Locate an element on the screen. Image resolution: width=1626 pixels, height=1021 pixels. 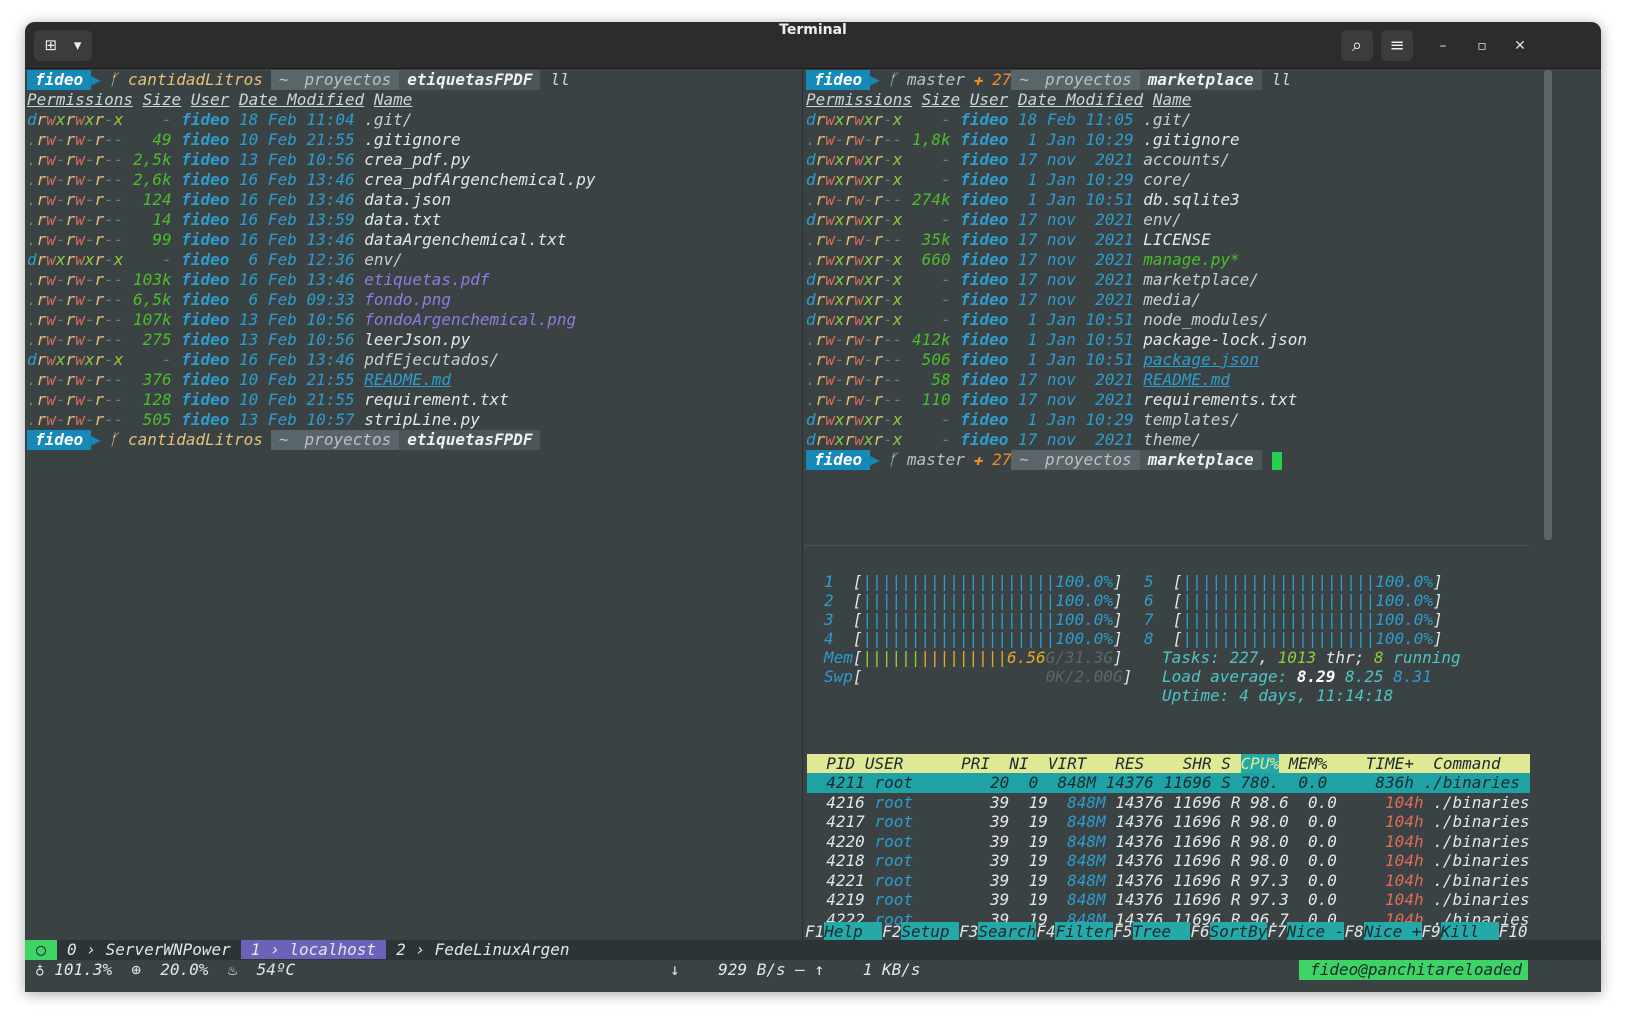
tmux-window: 0 › ServerWNPower is located at coordinates (149, 949).